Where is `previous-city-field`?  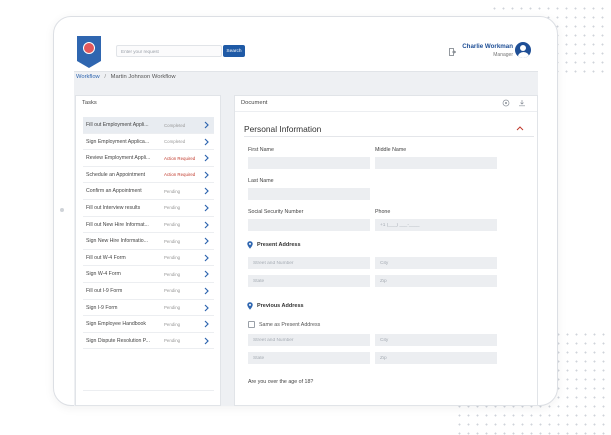 previous-city-field is located at coordinates (436, 340).